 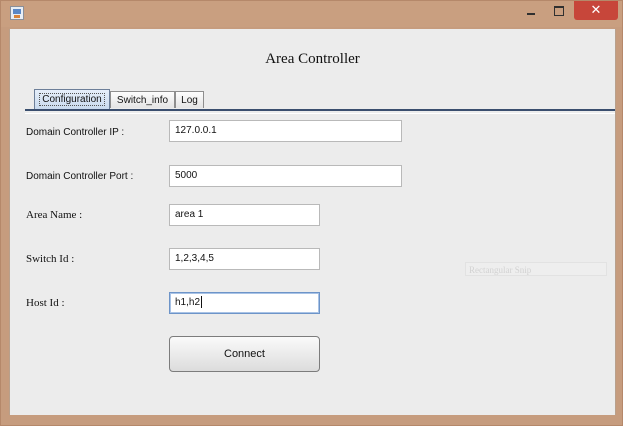 What do you see at coordinates (45, 303) in the screenshot?
I see `host-id-label: Host Id :` at bounding box center [45, 303].